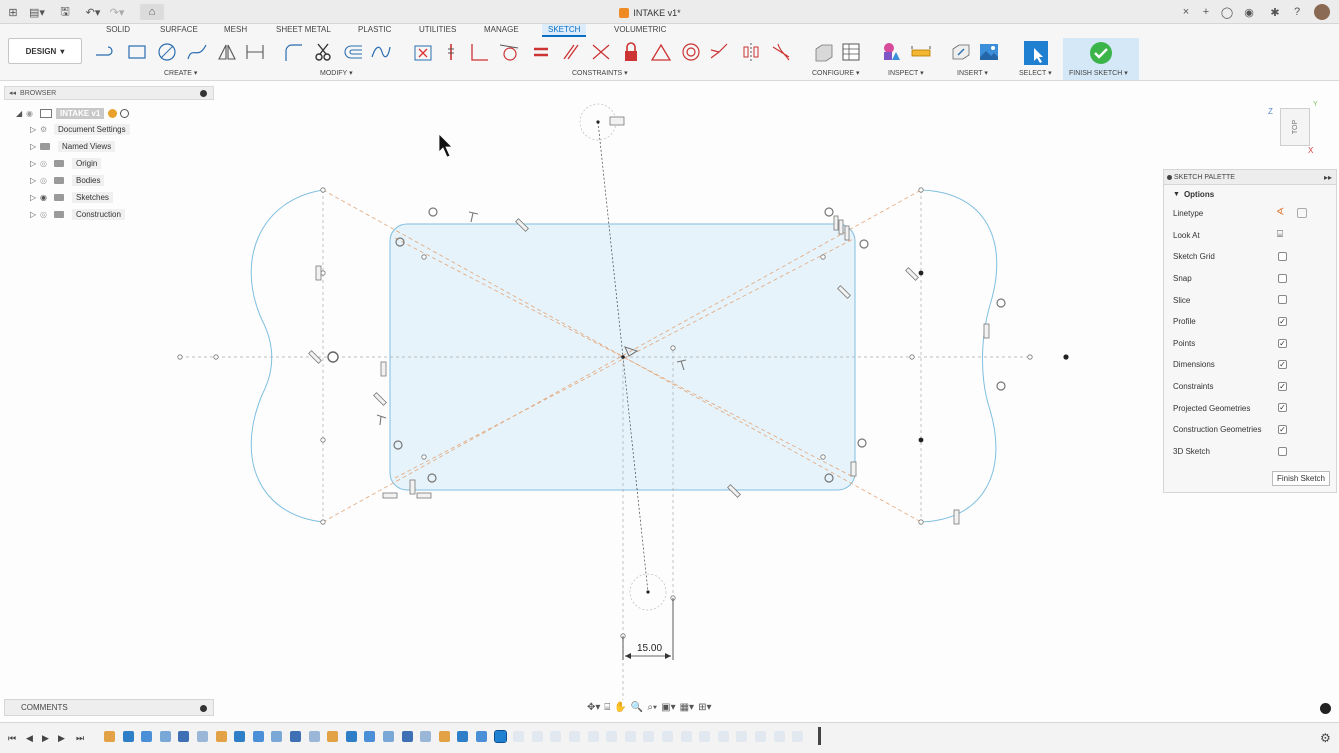  What do you see at coordinates (109, 93) in the screenshot?
I see `browser-panel-header: ◂◂ BROWSER` at bounding box center [109, 93].